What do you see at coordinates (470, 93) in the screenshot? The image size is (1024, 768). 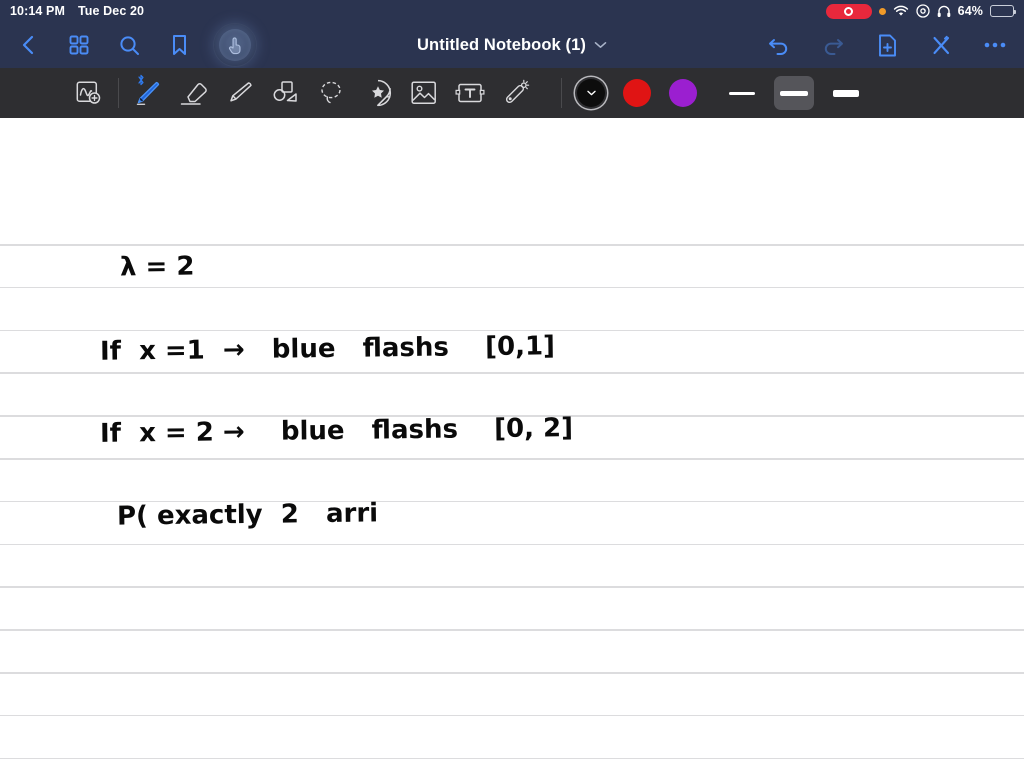 I see `text-box-tool` at bounding box center [470, 93].